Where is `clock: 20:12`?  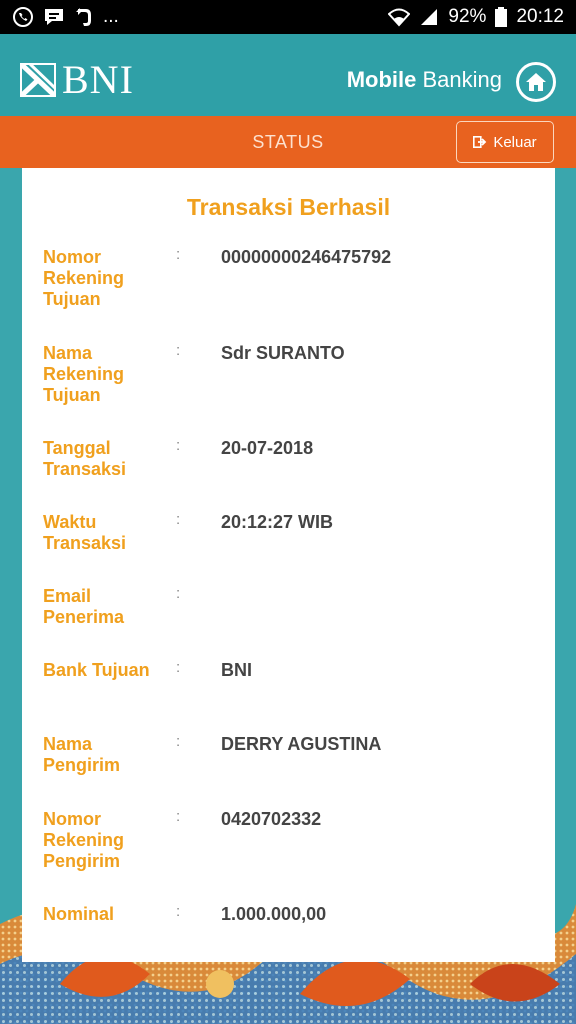
clock: 20:12 is located at coordinates (540, 16).